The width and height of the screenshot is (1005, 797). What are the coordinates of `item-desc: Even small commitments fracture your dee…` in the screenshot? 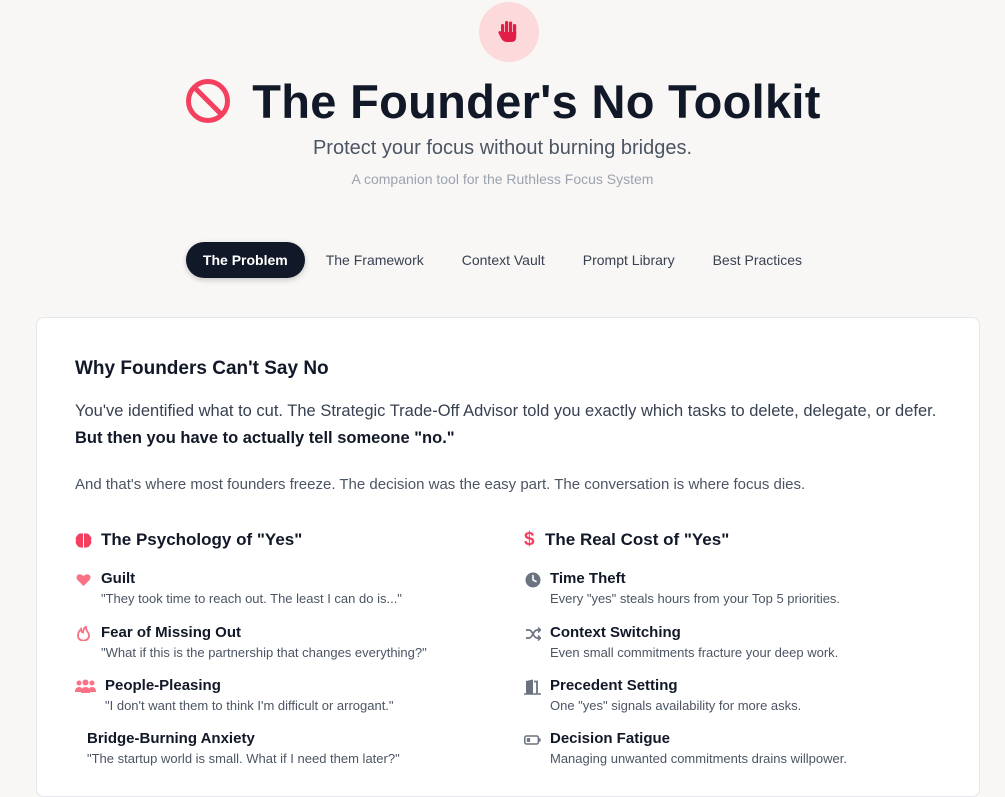 It's located at (694, 652).